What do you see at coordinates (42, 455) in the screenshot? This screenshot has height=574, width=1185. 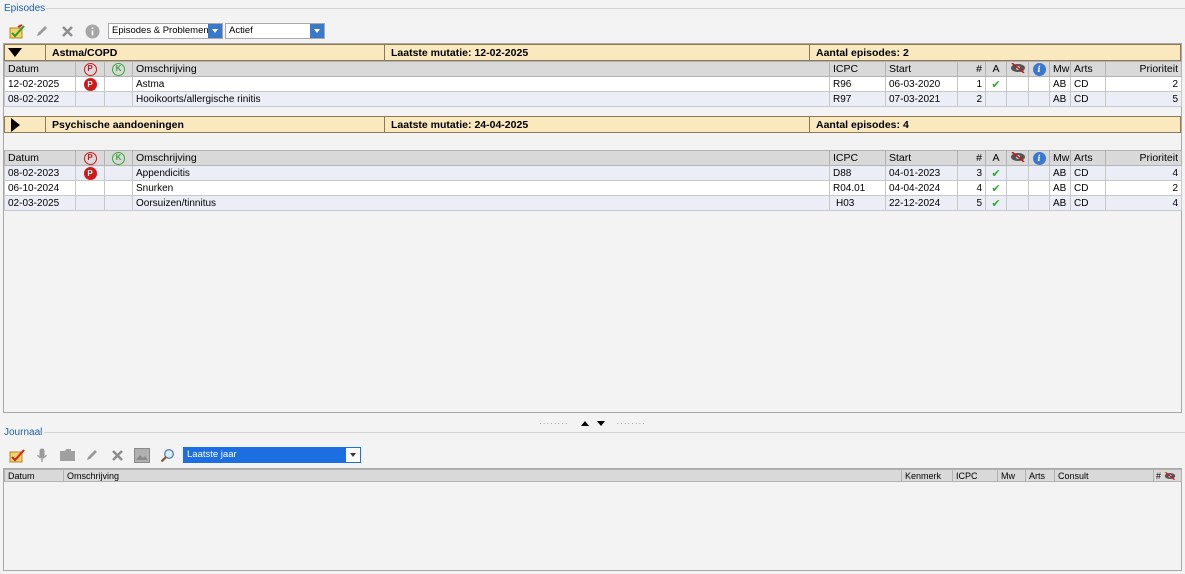 I see `microphone-icon` at bounding box center [42, 455].